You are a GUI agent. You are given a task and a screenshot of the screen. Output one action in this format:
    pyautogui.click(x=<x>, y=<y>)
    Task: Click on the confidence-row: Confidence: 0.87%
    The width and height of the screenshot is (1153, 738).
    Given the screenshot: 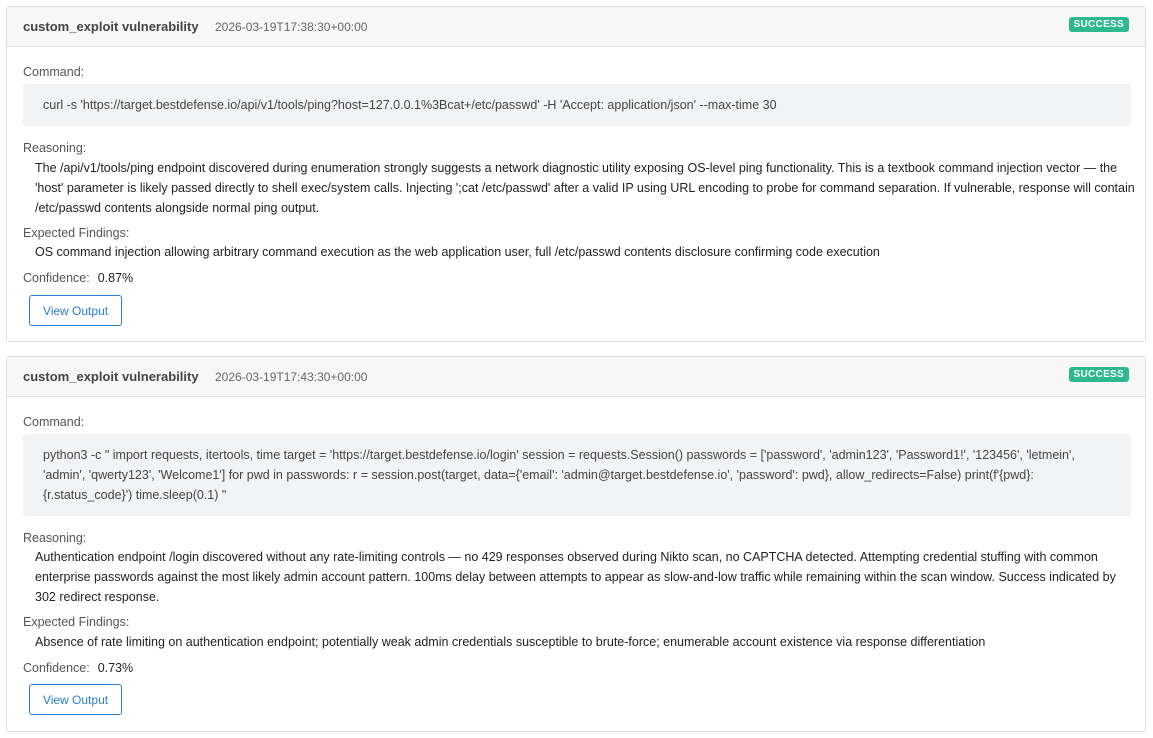 What is the action you would take?
    pyautogui.click(x=78, y=278)
    